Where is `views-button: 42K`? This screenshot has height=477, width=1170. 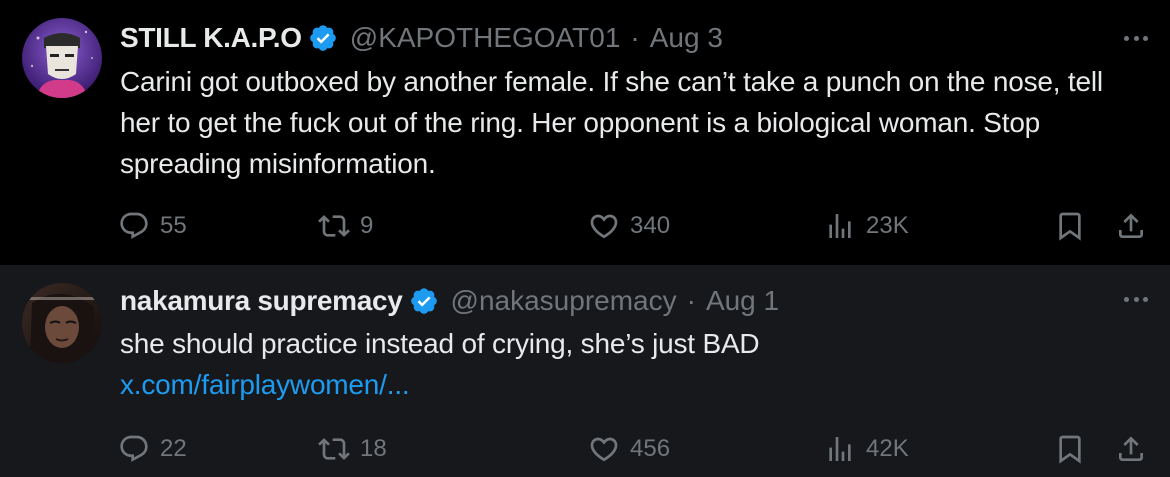
views-button: 42K is located at coordinates (866, 449).